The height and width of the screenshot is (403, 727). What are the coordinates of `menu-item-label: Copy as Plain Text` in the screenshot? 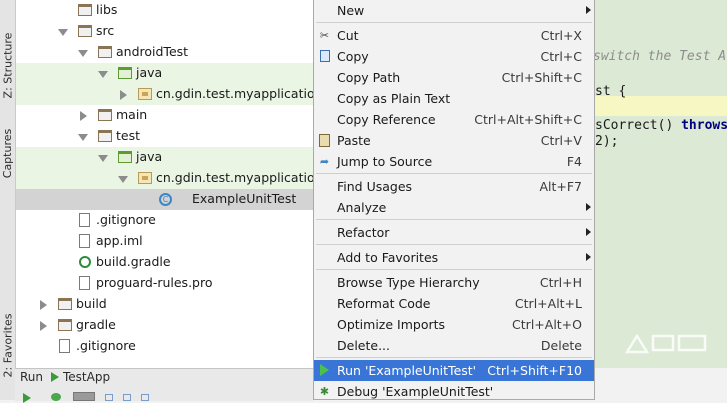 It's located at (394, 98).